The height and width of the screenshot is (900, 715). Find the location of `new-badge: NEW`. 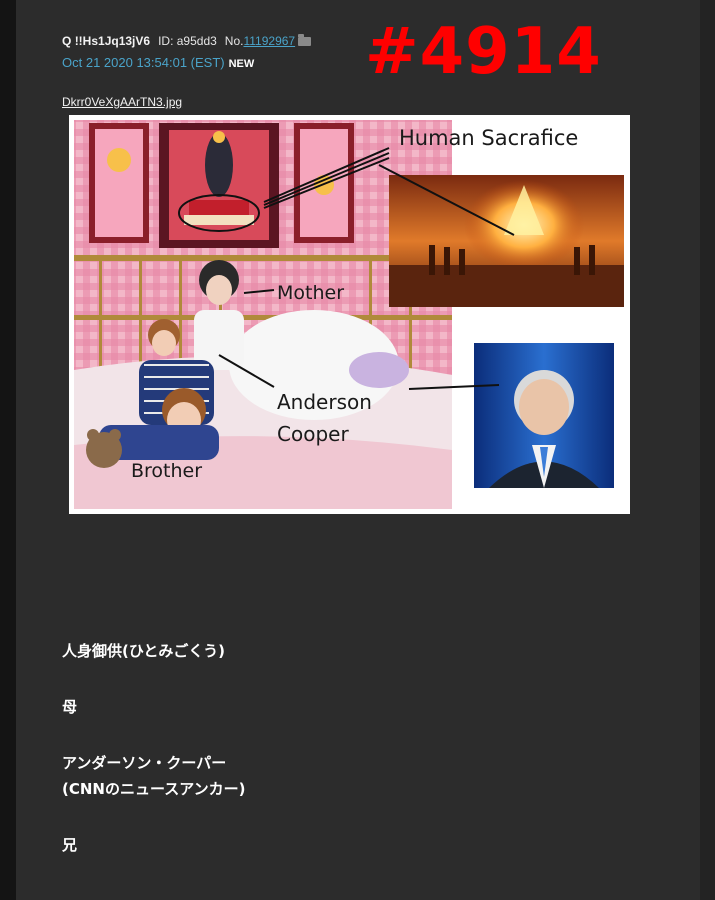

new-badge: NEW is located at coordinates (241, 64).